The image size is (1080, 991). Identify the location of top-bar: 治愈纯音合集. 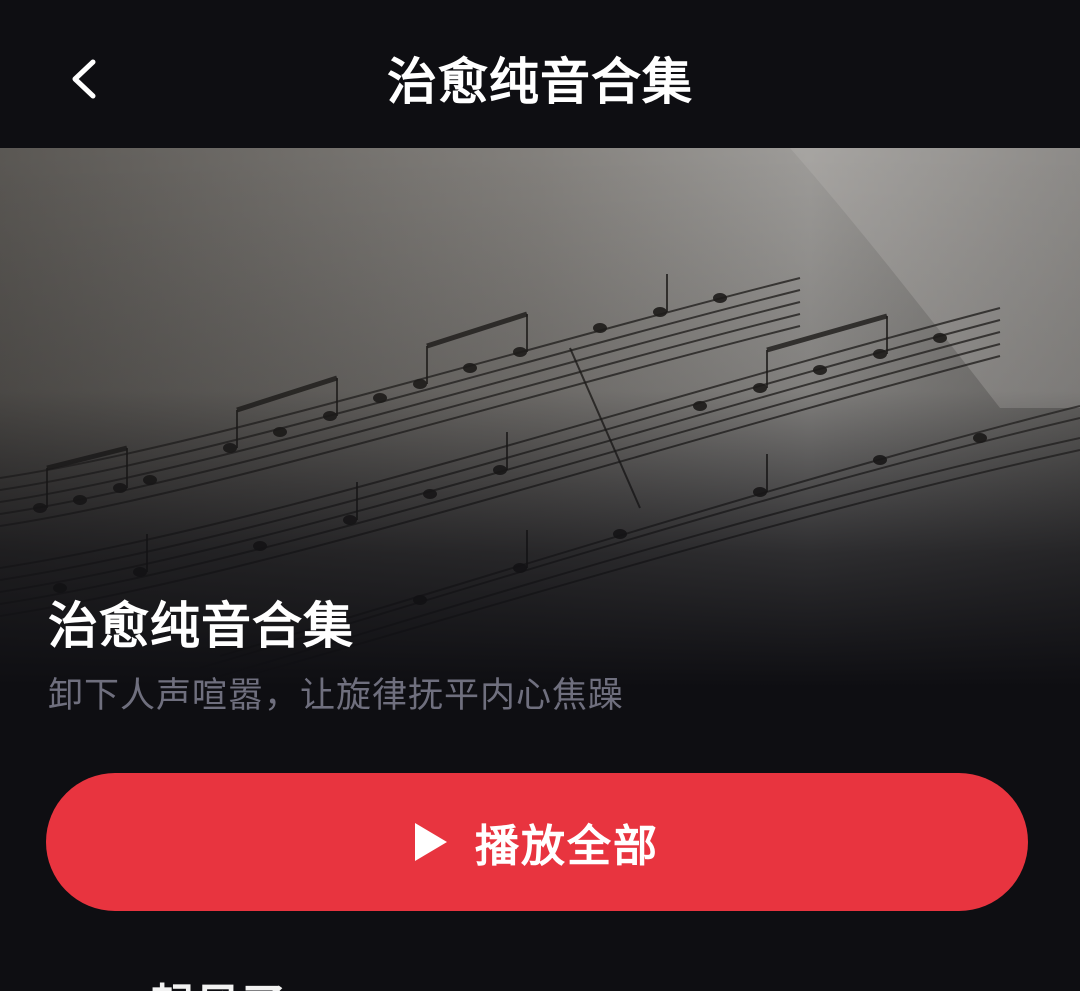
(540, 74).